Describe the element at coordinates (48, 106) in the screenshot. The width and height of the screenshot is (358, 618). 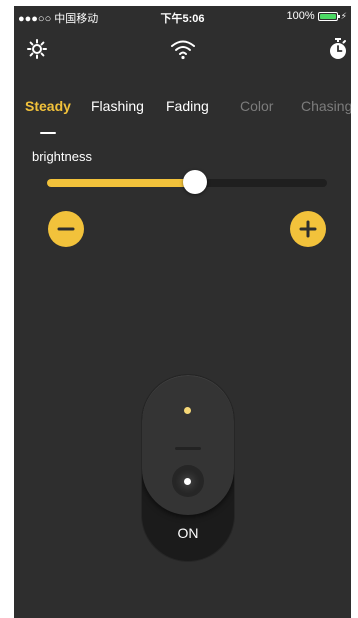
I see `tab-steady: Steady` at that location.